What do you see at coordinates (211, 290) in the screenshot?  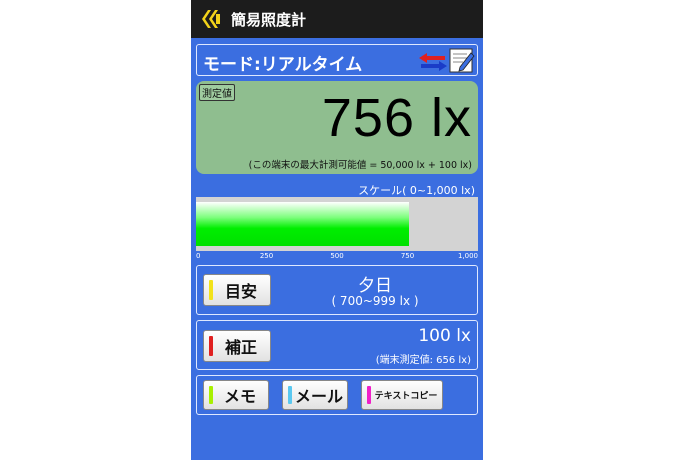 I see `guide-button-stripe` at bounding box center [211, 290].